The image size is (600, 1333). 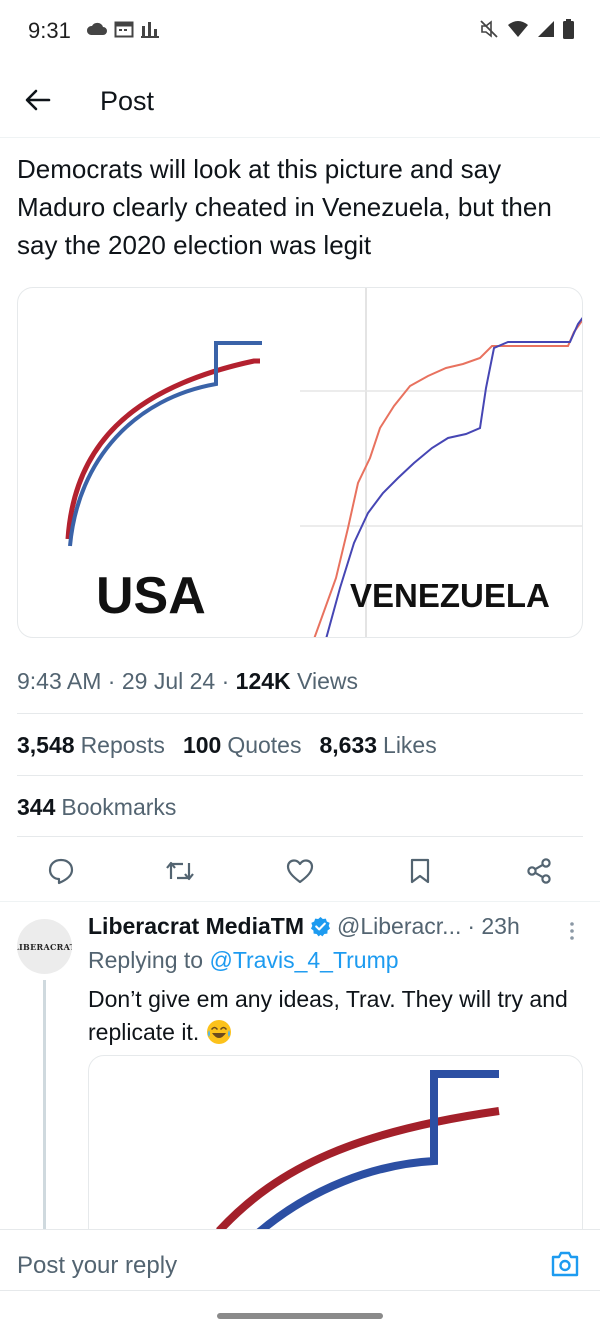 What do you see at coordinates (546, 31) in the screenshot?
I see `signal-icon` at bounding box center [546, 31].